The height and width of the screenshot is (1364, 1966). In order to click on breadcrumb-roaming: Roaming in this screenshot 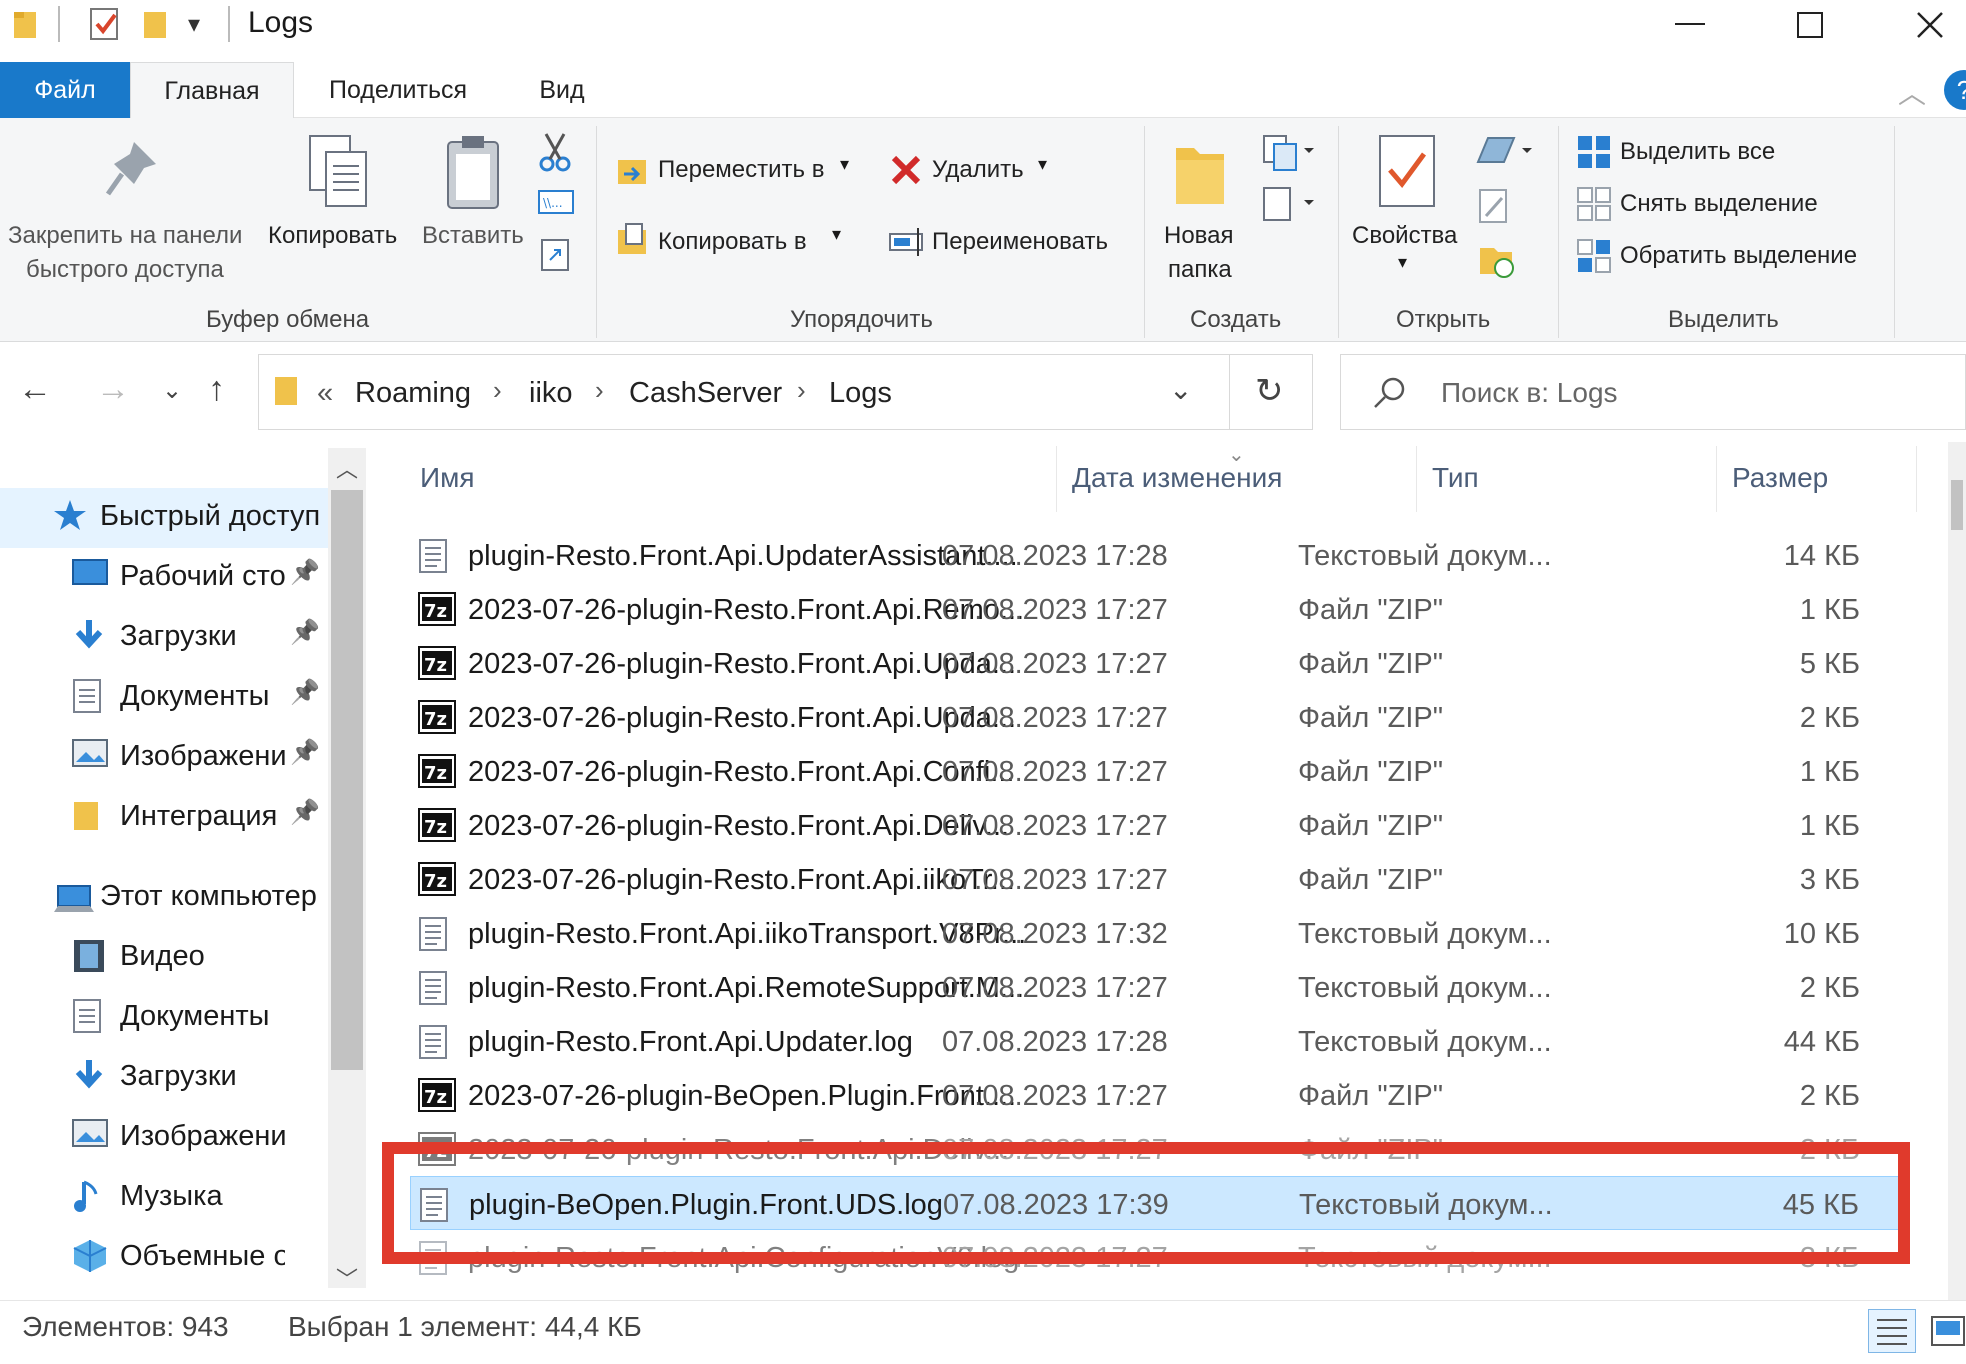, I will do `click(413, 393)`.